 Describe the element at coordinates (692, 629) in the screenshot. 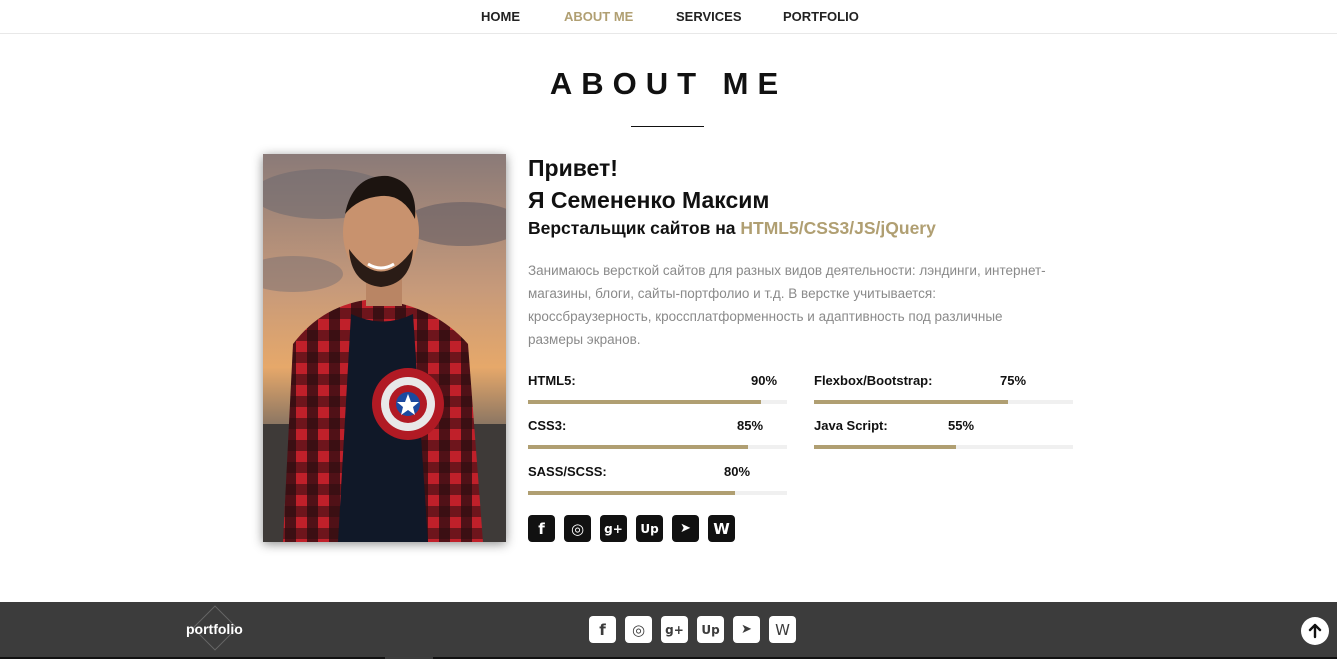

I see `footer-social-links: f ◎ g+ Up ➤ W` at that location.